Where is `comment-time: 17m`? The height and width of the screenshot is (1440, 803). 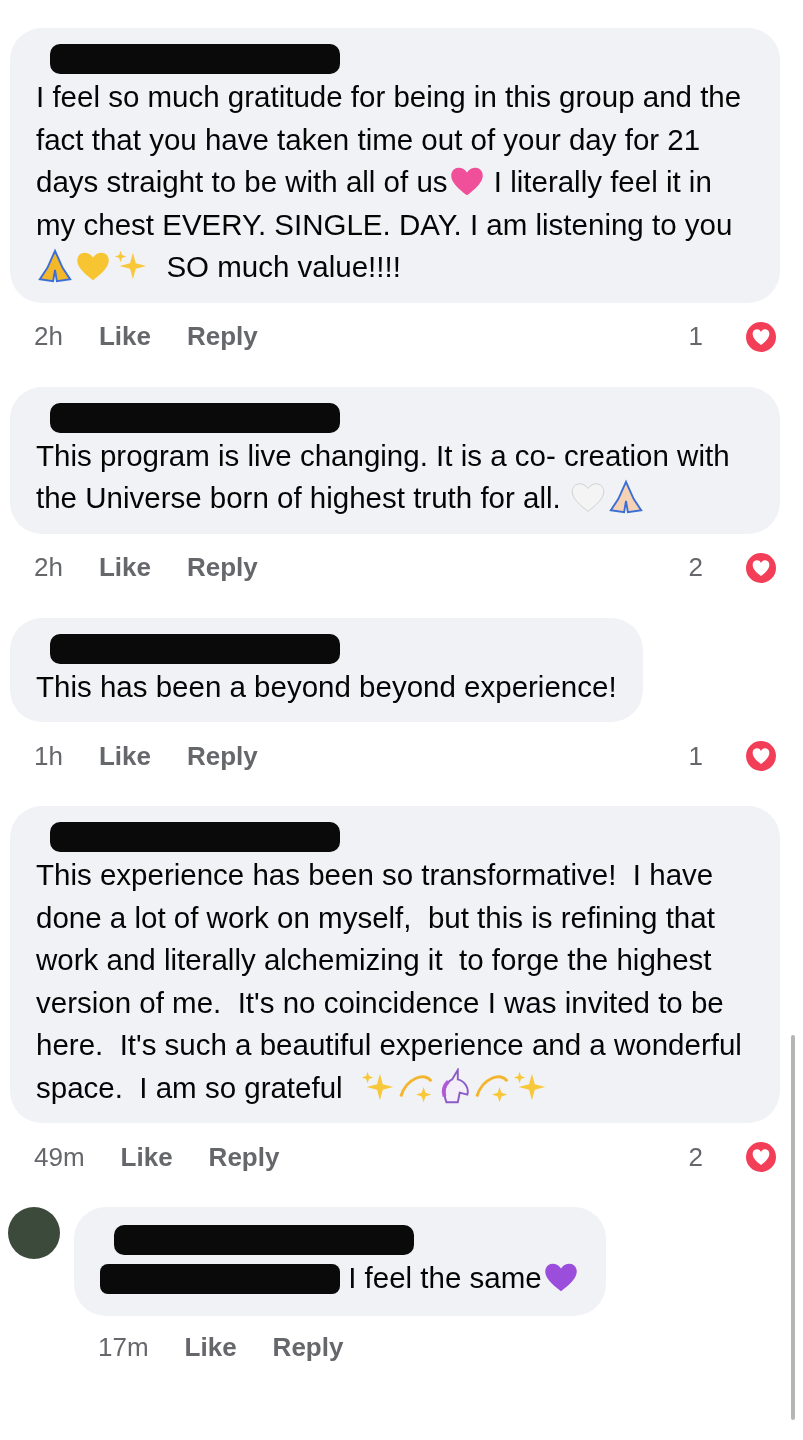
comment-time: 17m is located at coordinates (123, 1347).